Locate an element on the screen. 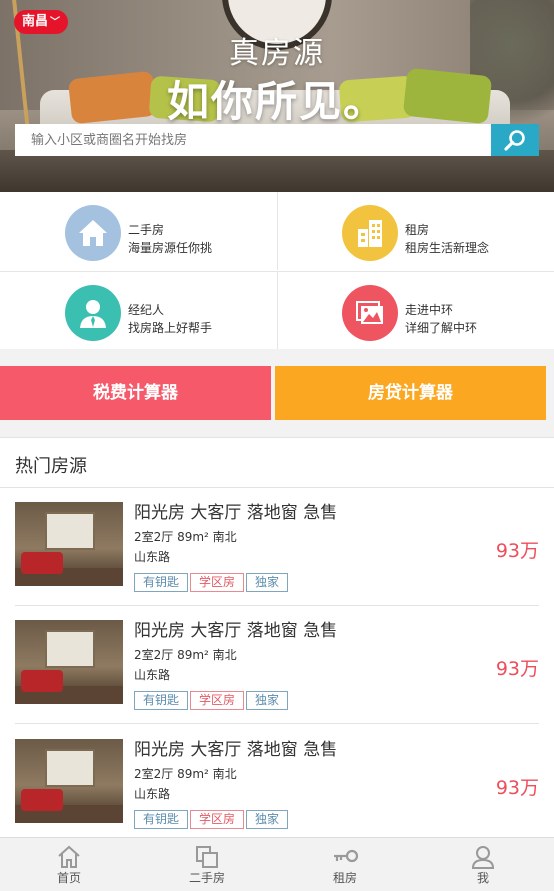 Image resolution: width=554 pixels, height=891 pixels. service-desc: 海量房源任你挑 is located at coordinates (170, 248).